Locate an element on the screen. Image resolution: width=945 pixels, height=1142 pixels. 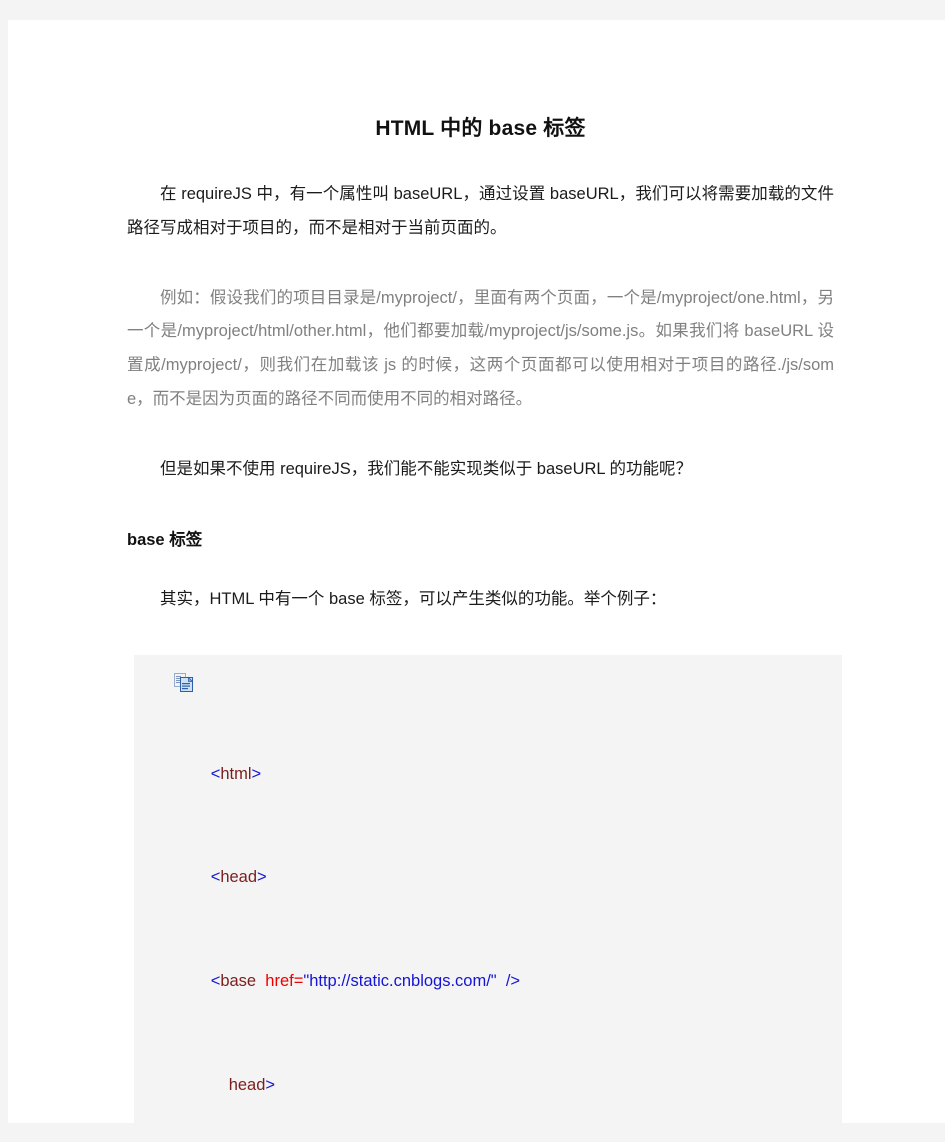
paragraph-section-intro: 其实，HTML 中有一个 base 标签，可以产生类似的功能。举个例子： is located at coordinates (413, 599).